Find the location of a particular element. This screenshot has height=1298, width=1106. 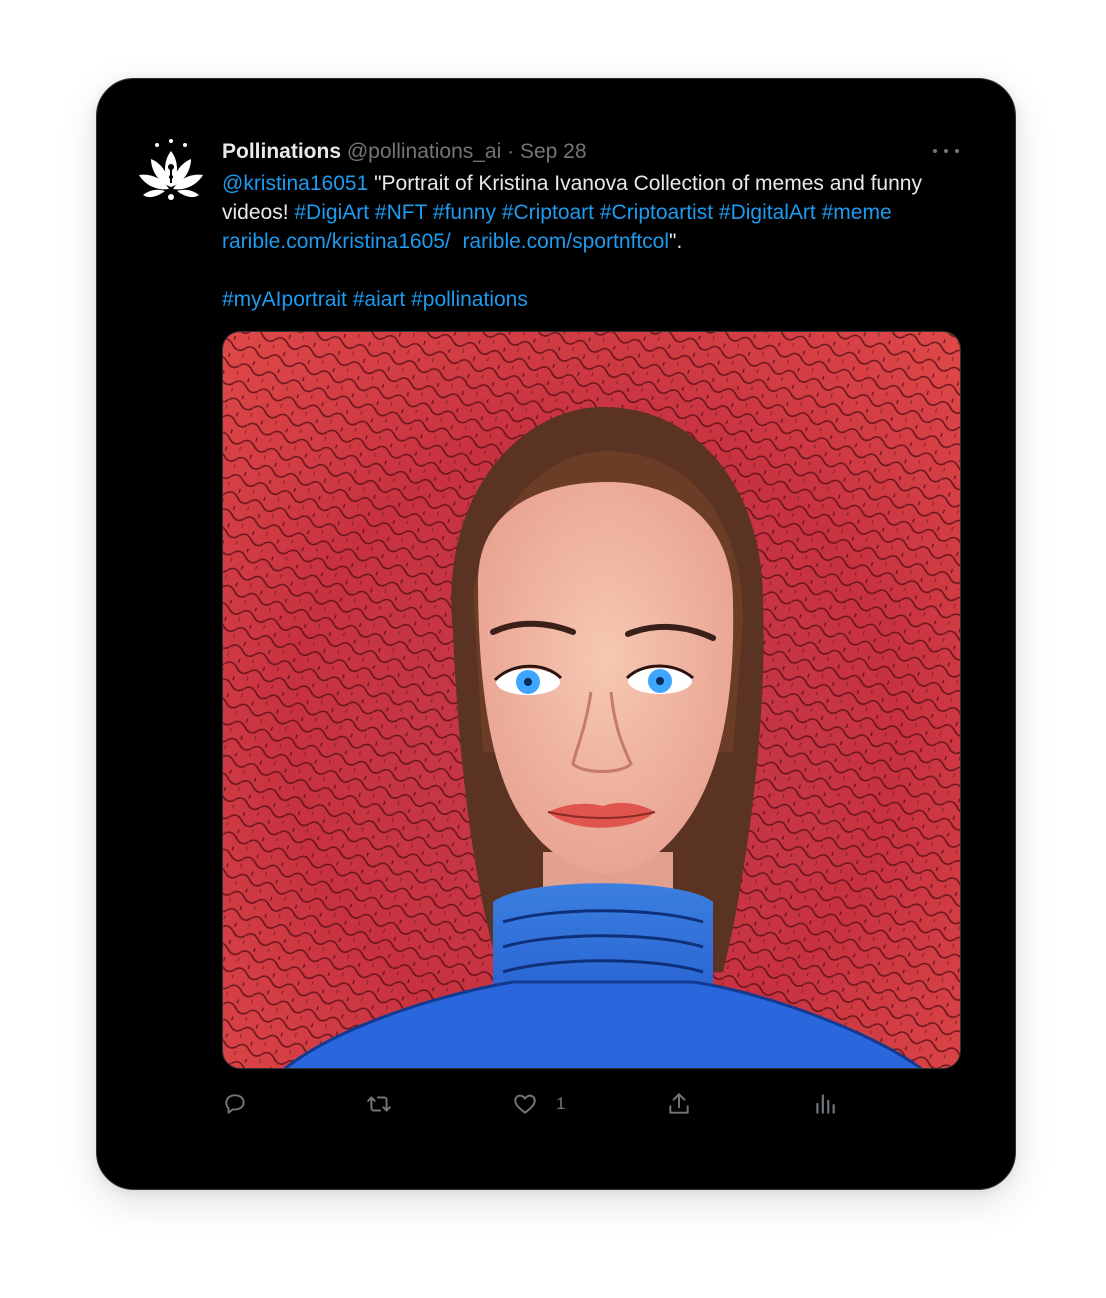

url-link: rarible.com/sportnftcol is located at coordinates (565, 241).